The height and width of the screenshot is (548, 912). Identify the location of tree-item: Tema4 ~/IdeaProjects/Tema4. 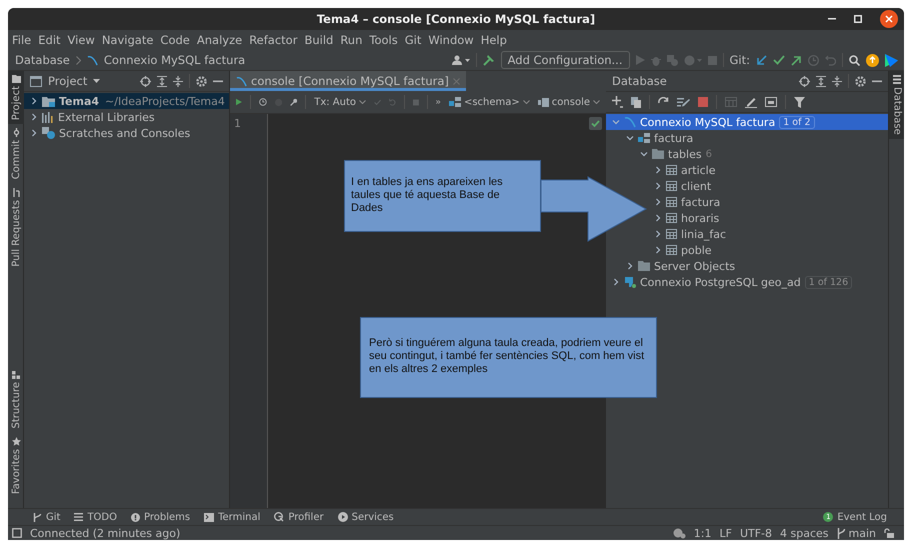
(126, 101).